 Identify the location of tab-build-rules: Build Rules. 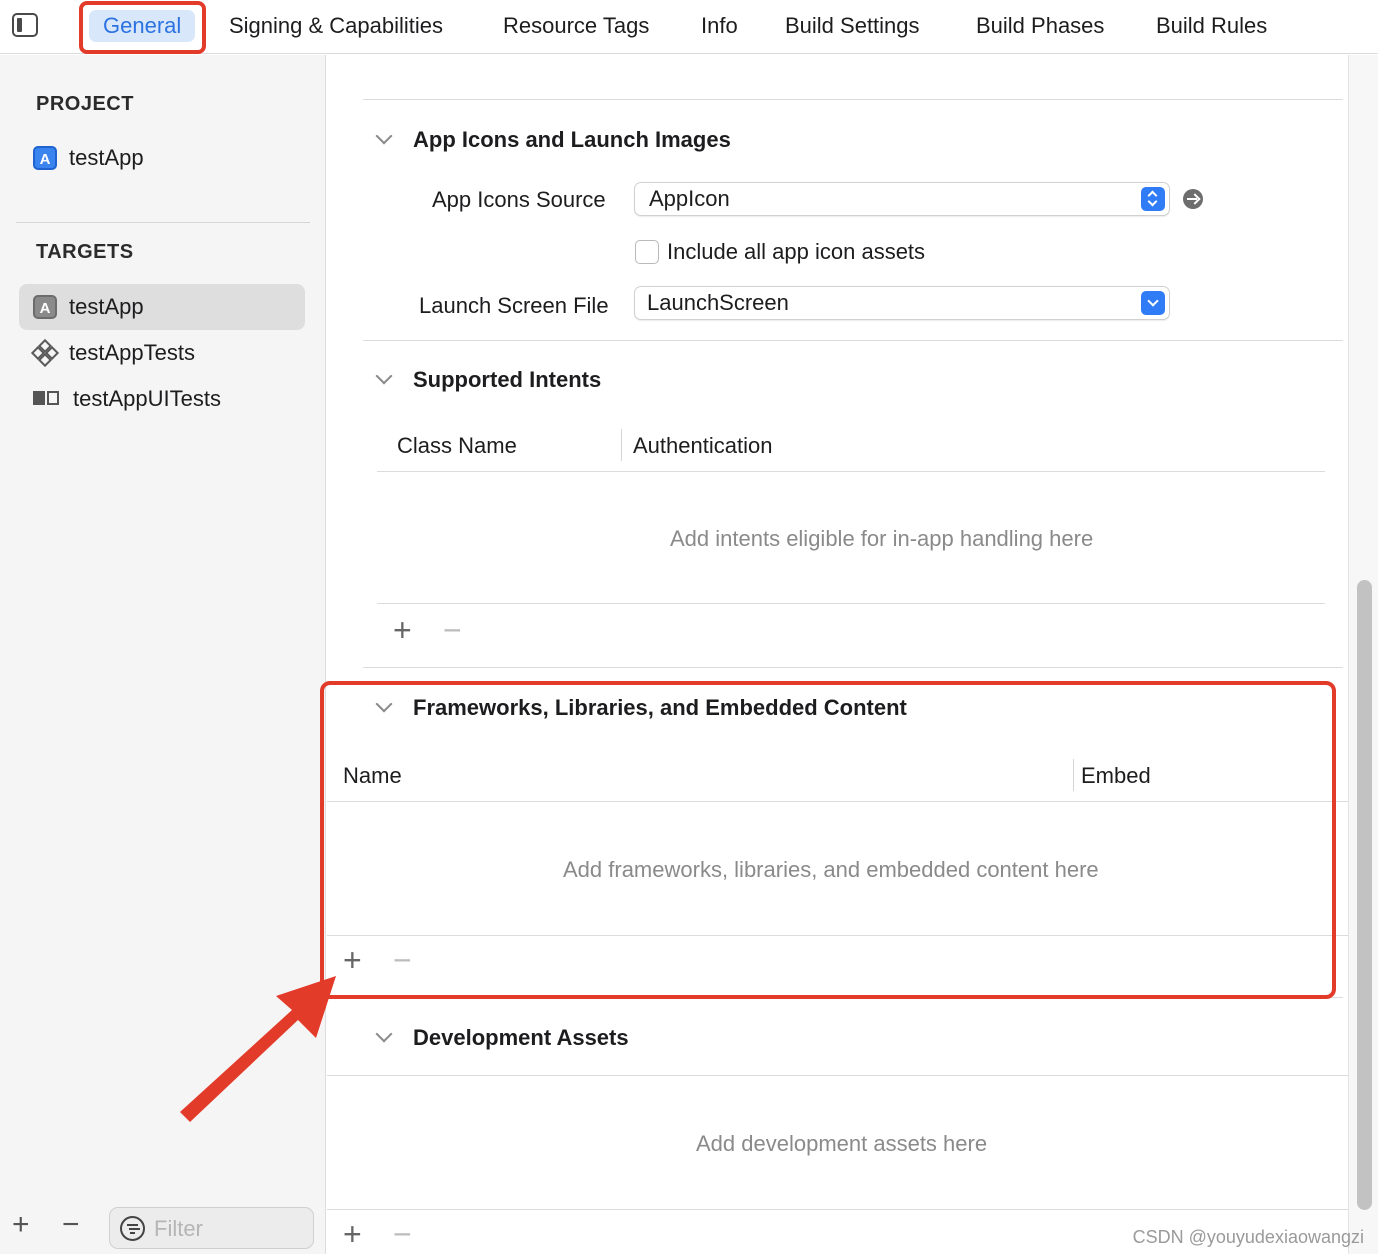
(1211, 26).